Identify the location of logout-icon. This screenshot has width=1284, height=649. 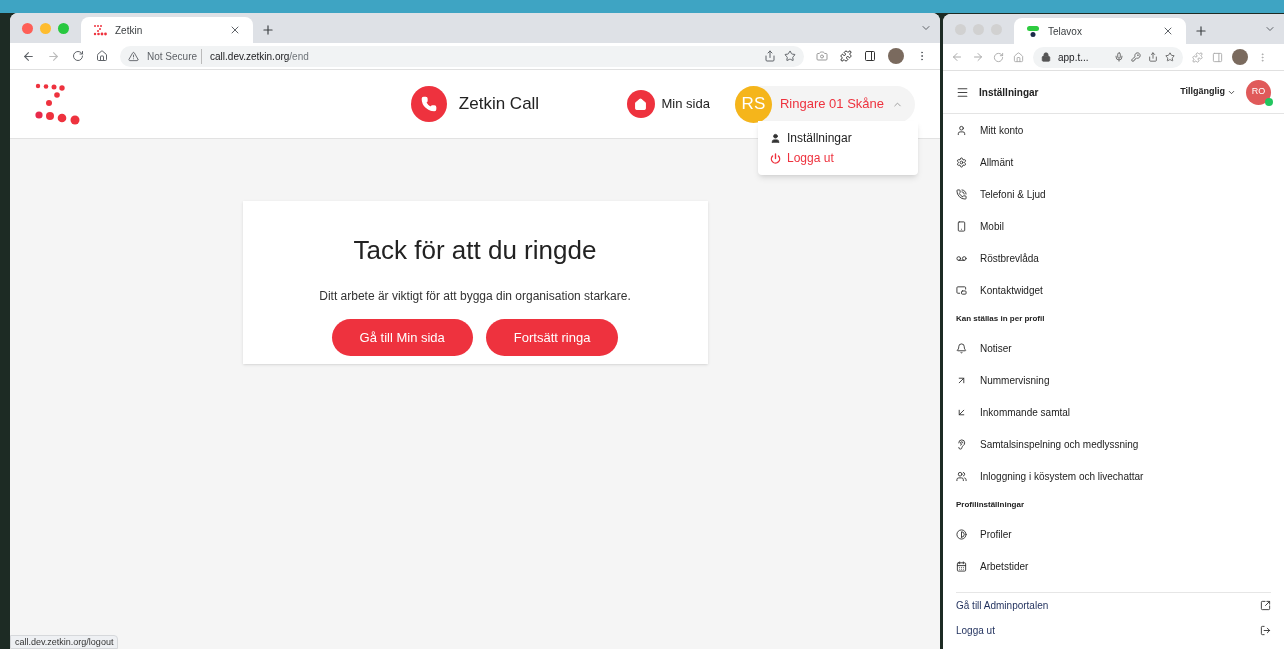
(1265, 630).